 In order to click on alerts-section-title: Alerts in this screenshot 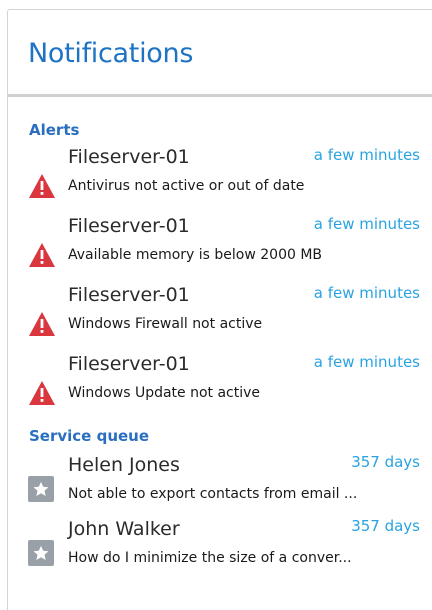, I will do `click(54, 130)`.